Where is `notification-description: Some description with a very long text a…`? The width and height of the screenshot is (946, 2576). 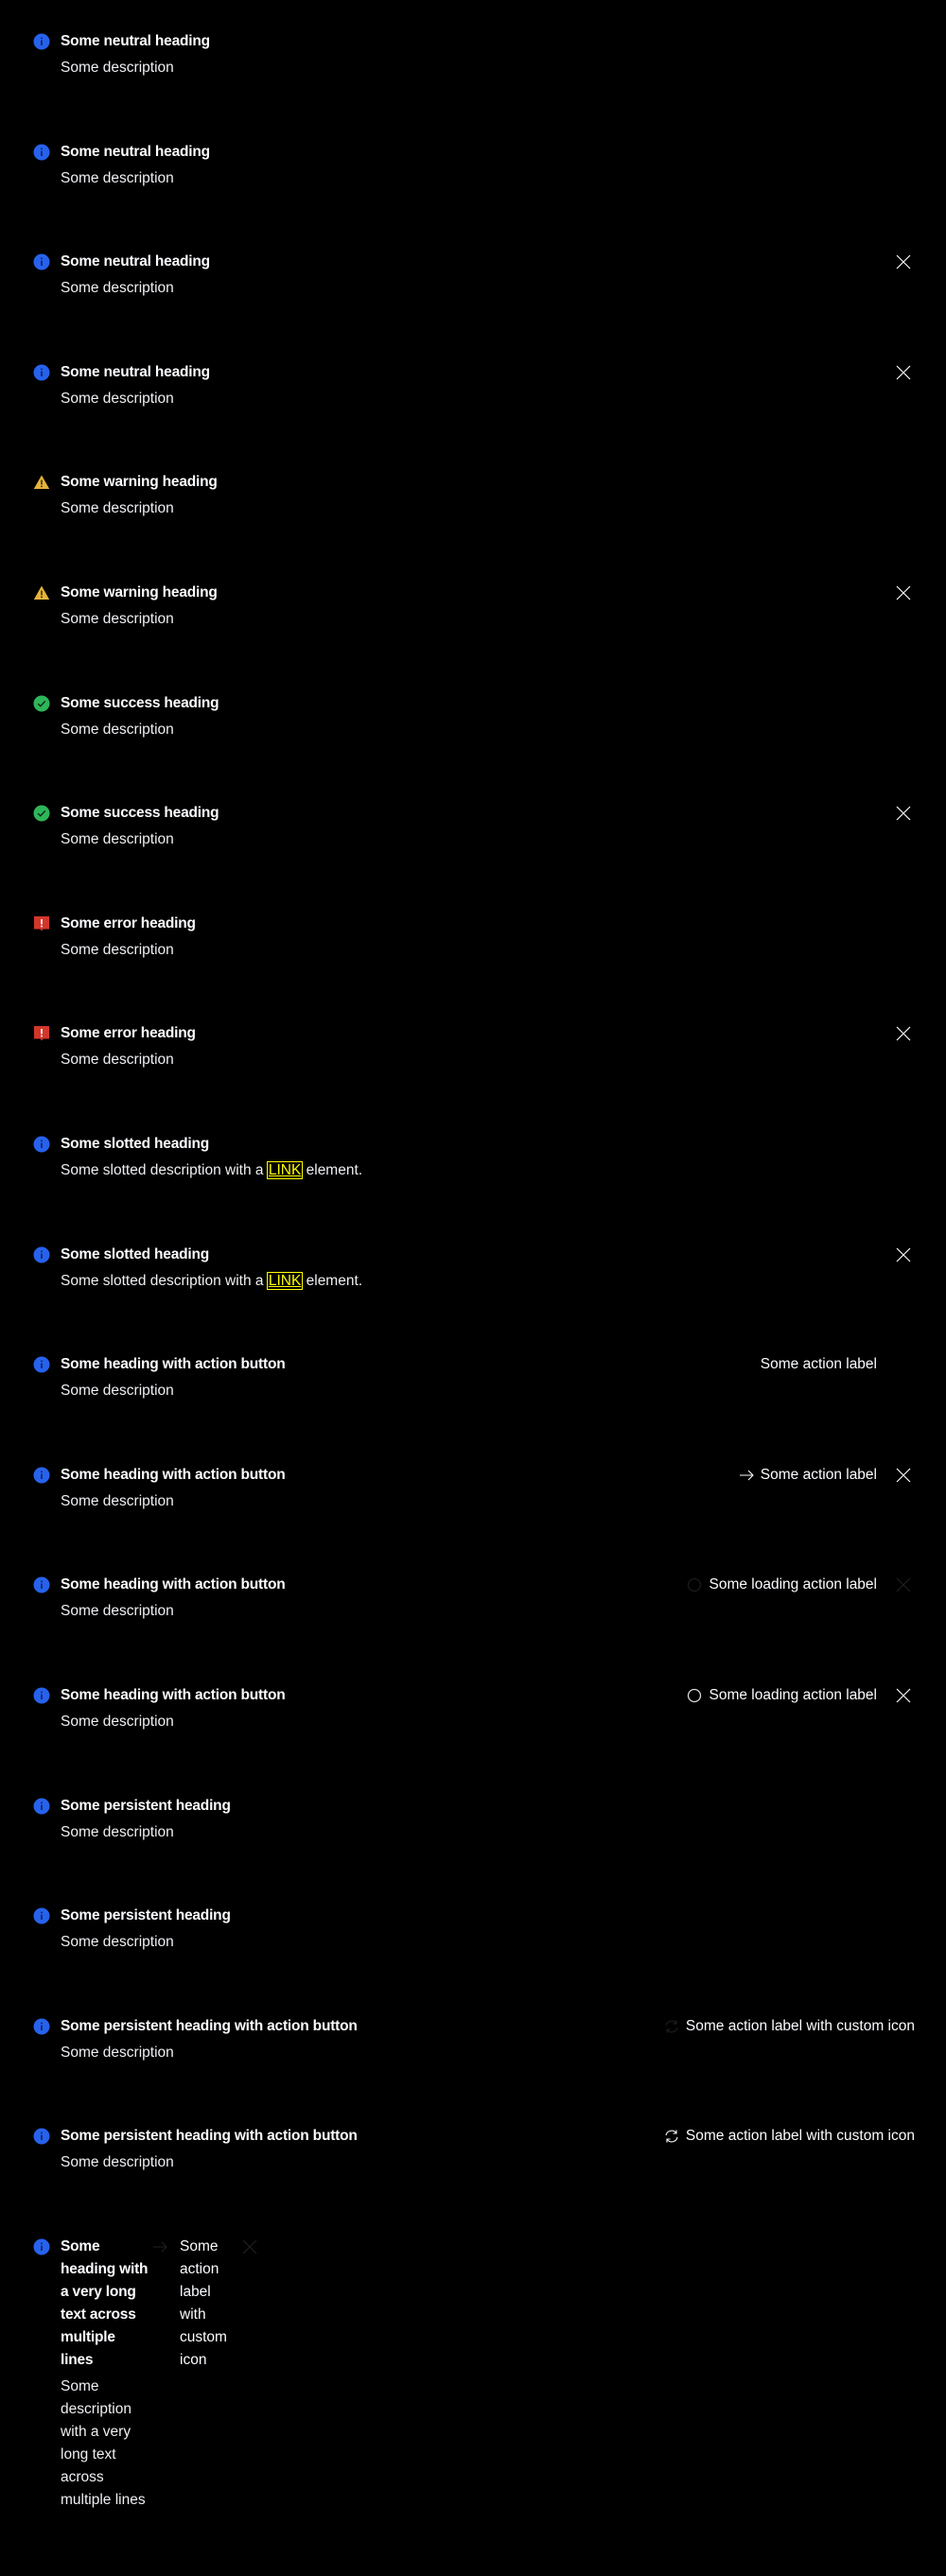
notification-description: Some description with a very long text a… is located at coordinates (105, 2444).